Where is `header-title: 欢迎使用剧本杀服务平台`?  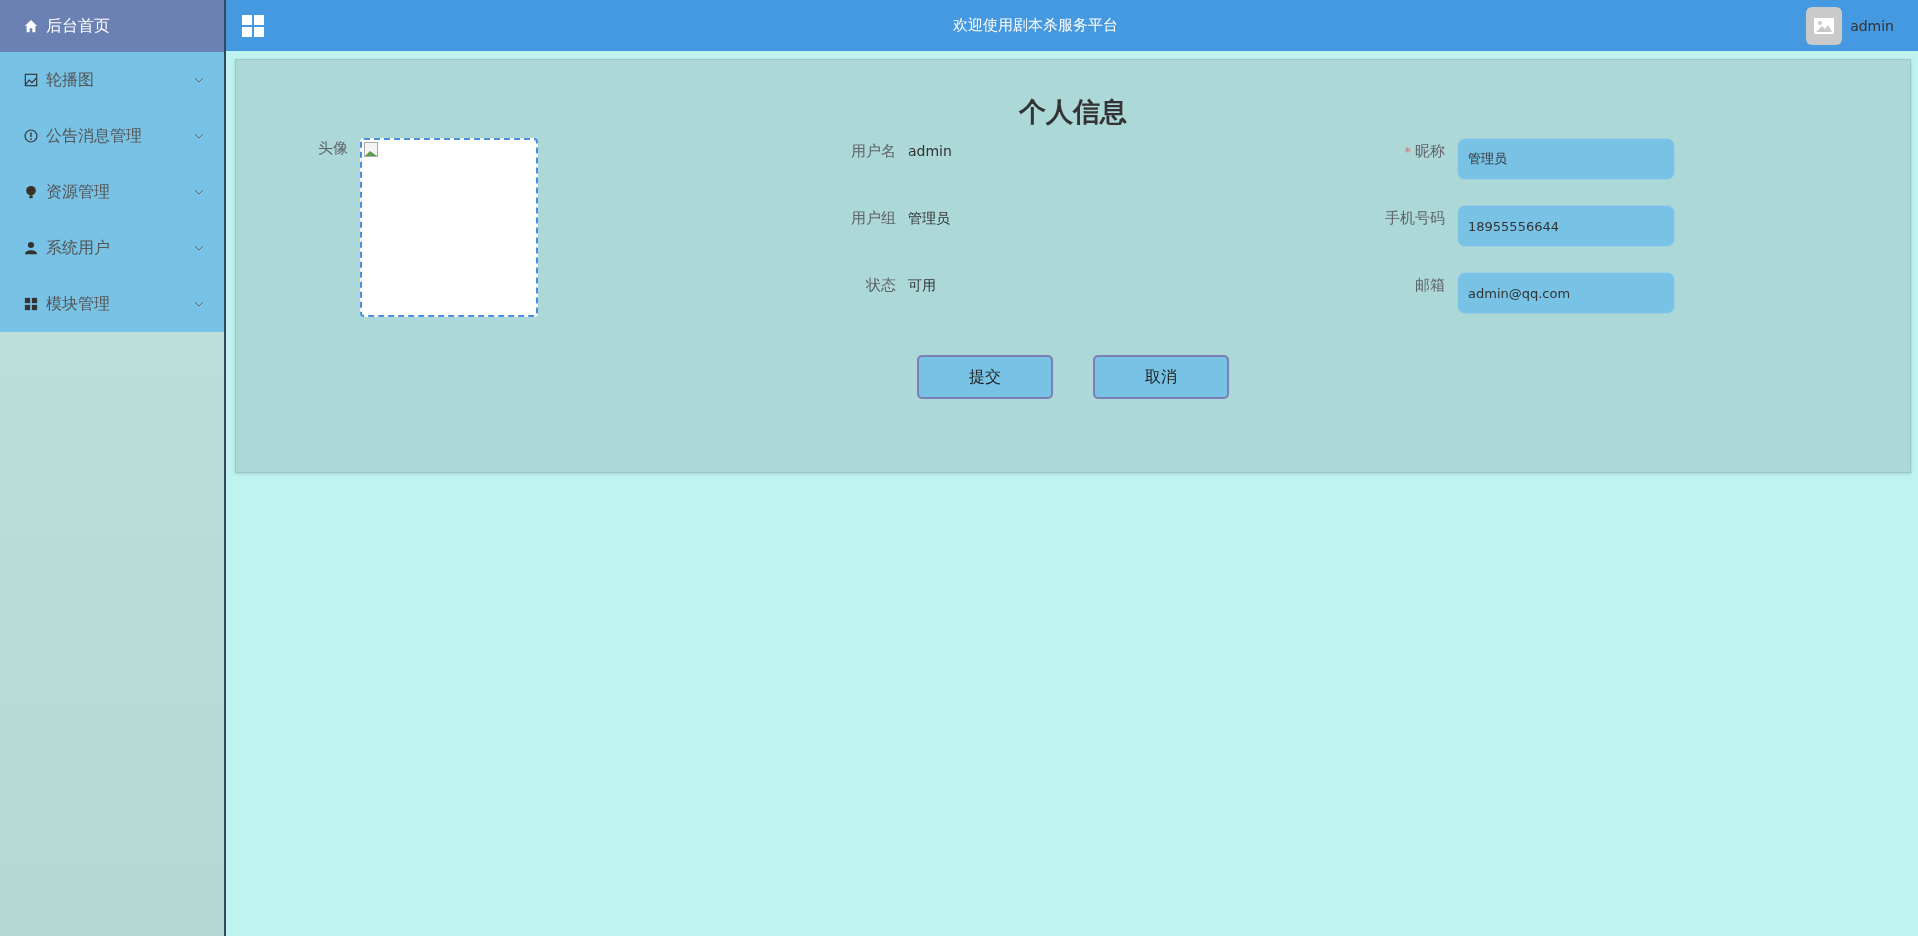 header-title: 欢迎使用剧本杀服务平台 is located at coordinates (1035, 25).